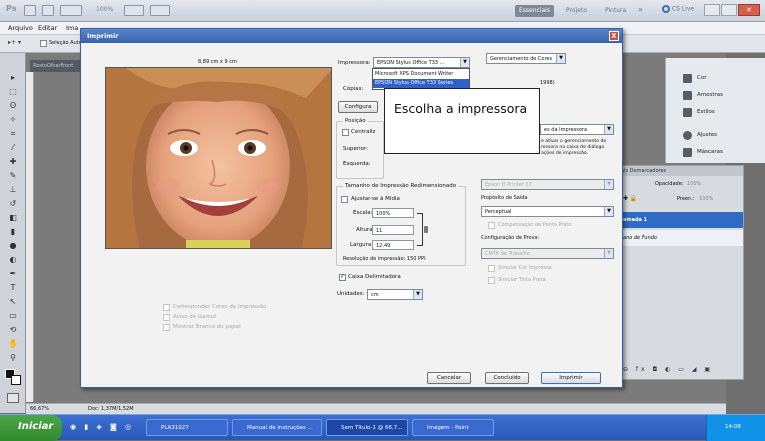  What do you see at coordinates (507, 378) in the screenshot?
I see `done-button: Concluído` at bounding box center [507, 378].